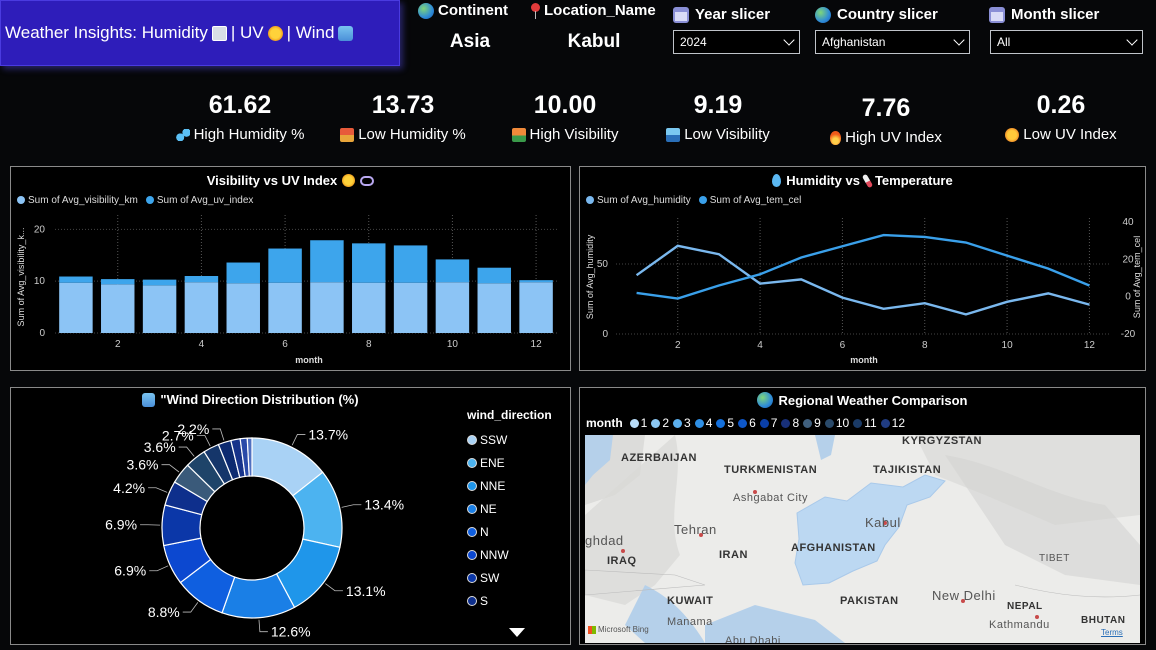 The height and width of the screenshot is (650, 1156). What do you see at coordinates (870, 423) in the screenshot?
I see `legend-label: 11` at bounding box center [870, 423].